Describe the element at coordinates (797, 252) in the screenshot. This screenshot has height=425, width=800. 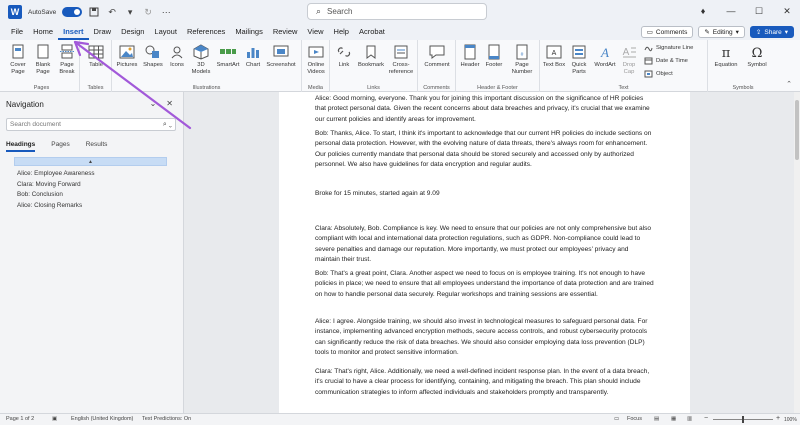
I see `vertical-scrollbar` at that location.